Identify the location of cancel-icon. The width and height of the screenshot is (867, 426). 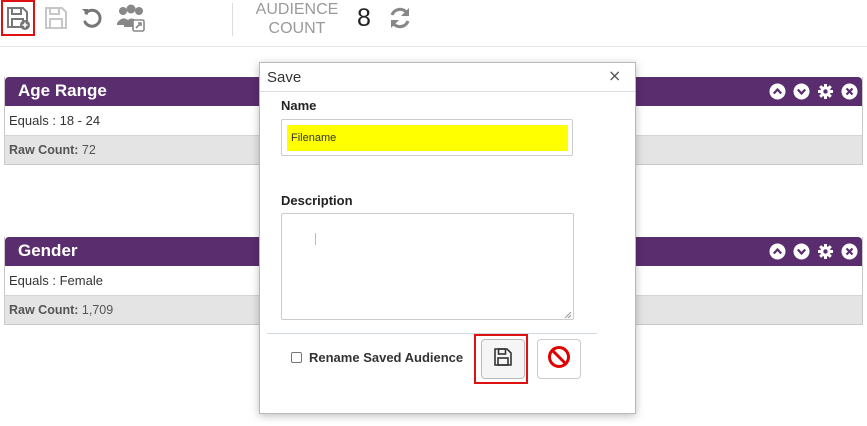
(559, 359).